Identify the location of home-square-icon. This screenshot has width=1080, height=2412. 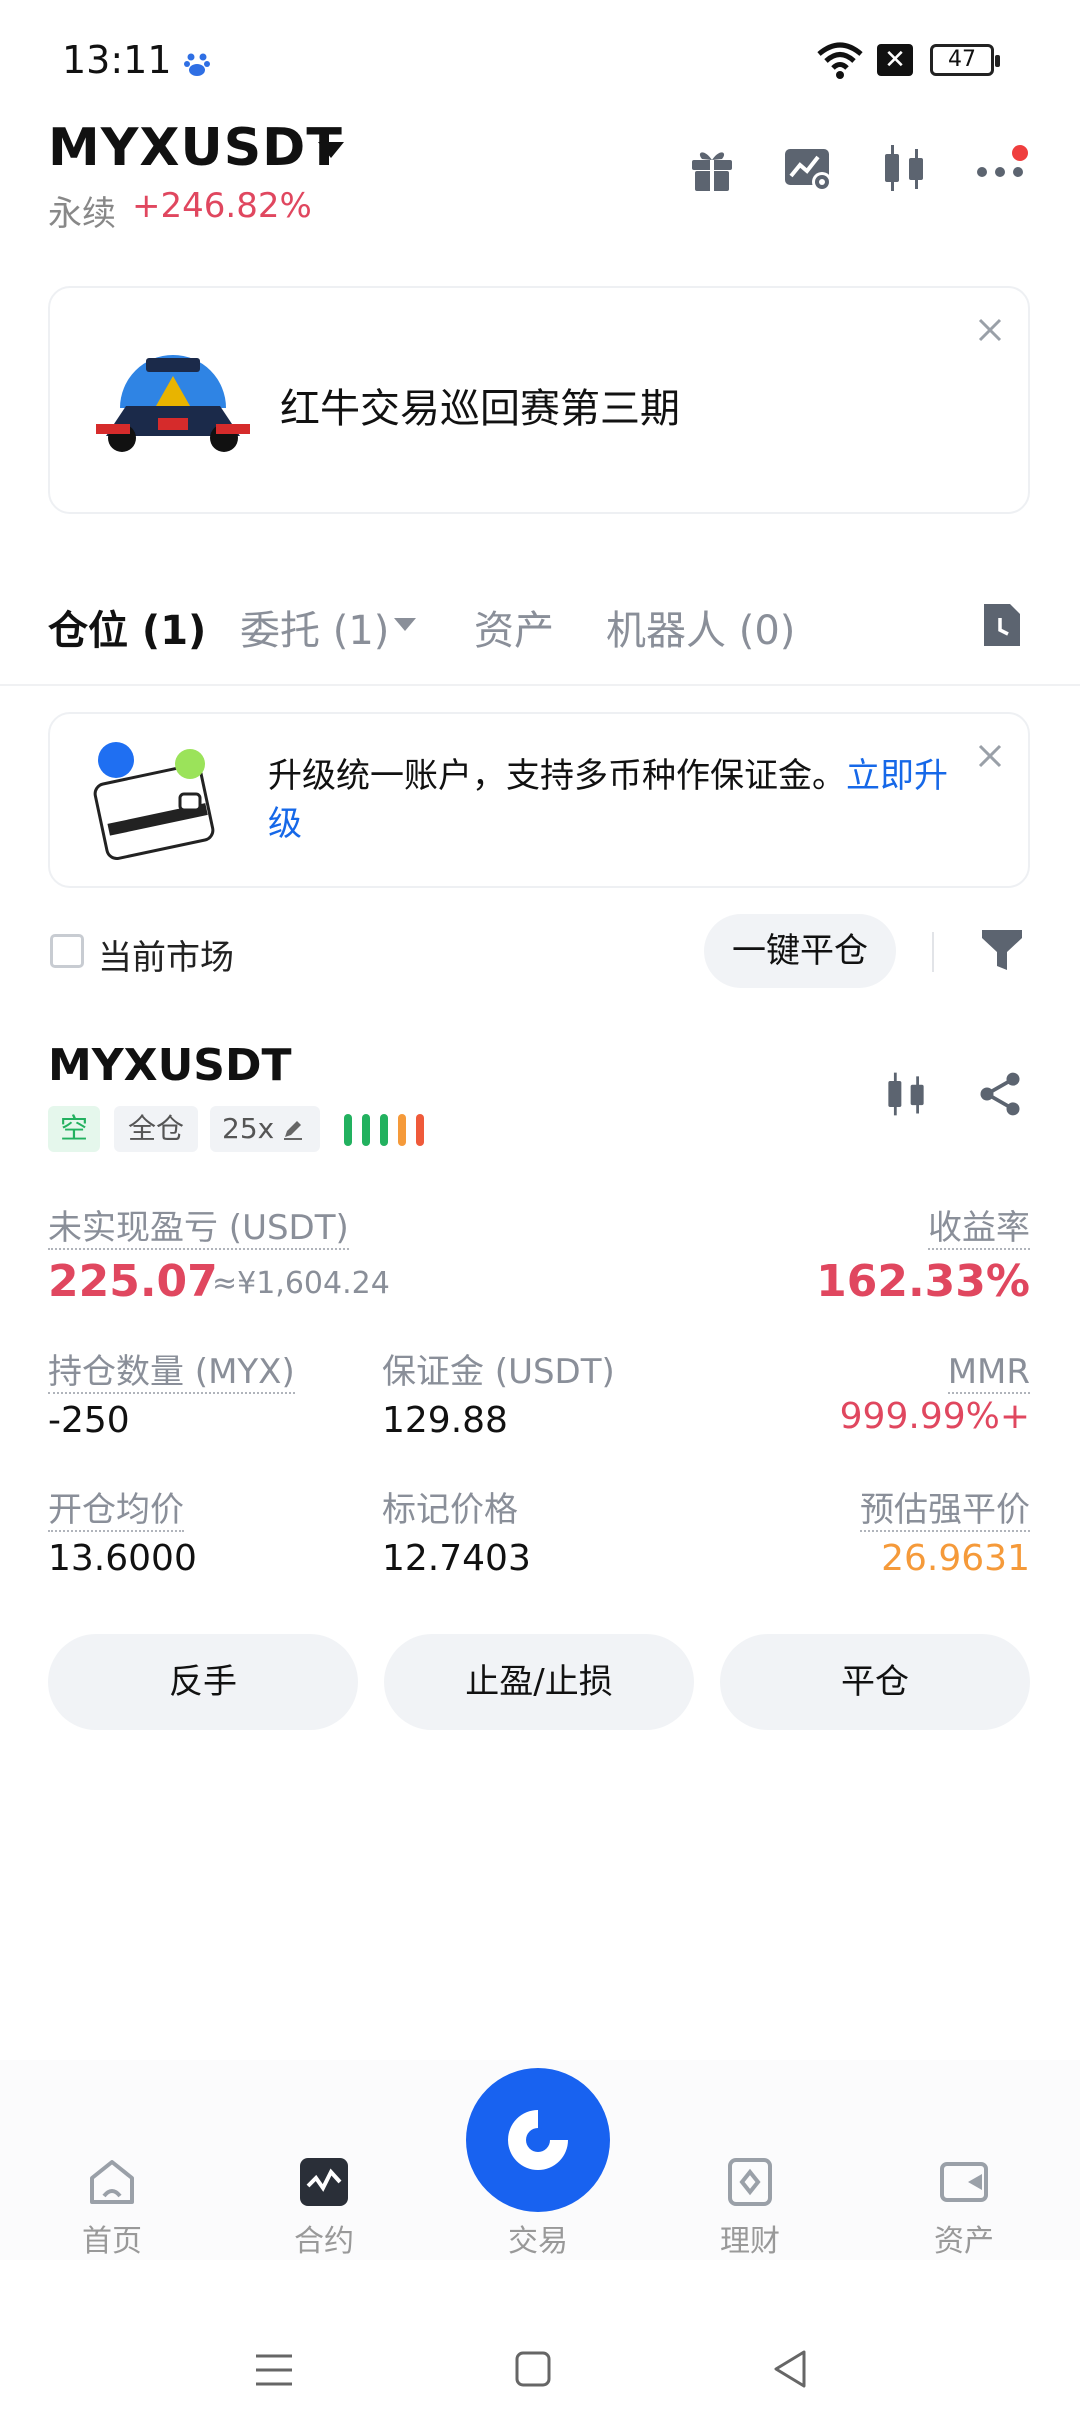
(533, 2369).